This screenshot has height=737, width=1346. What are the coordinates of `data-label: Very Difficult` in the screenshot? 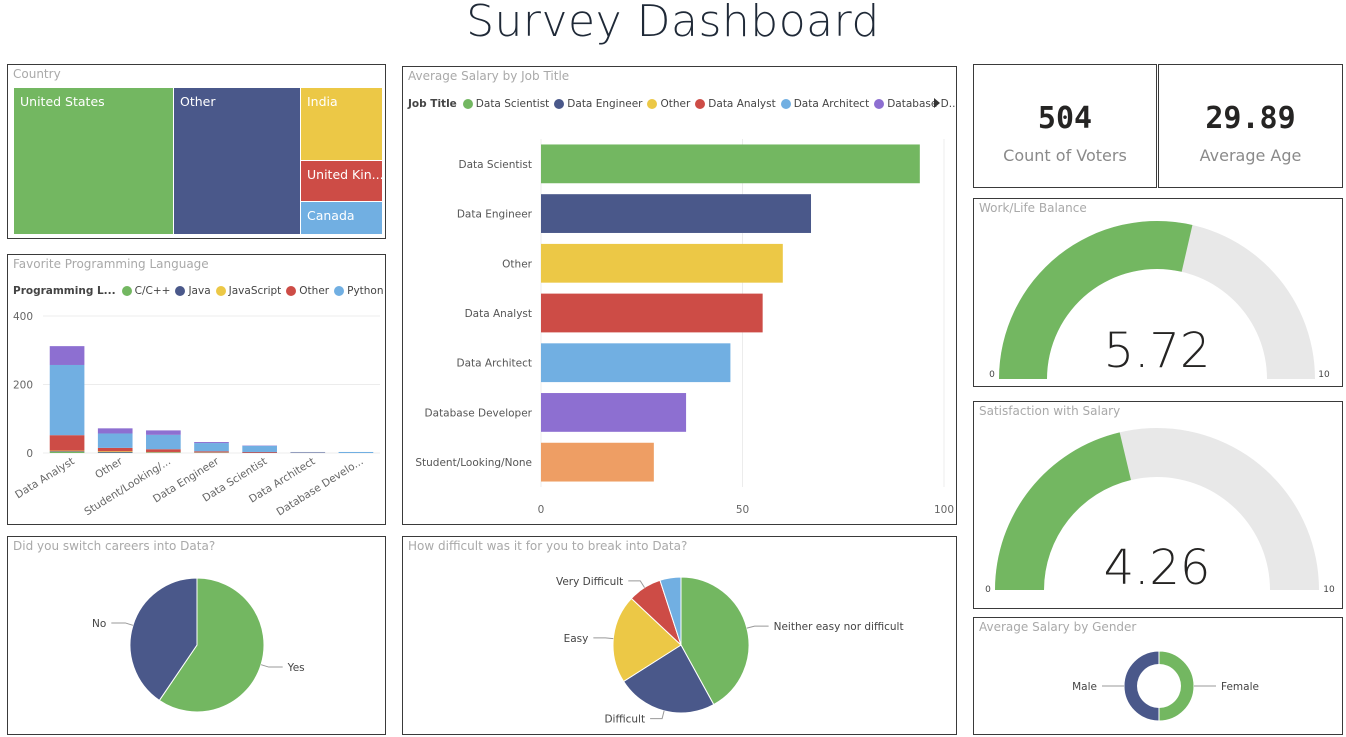 It's located at (589, 582).